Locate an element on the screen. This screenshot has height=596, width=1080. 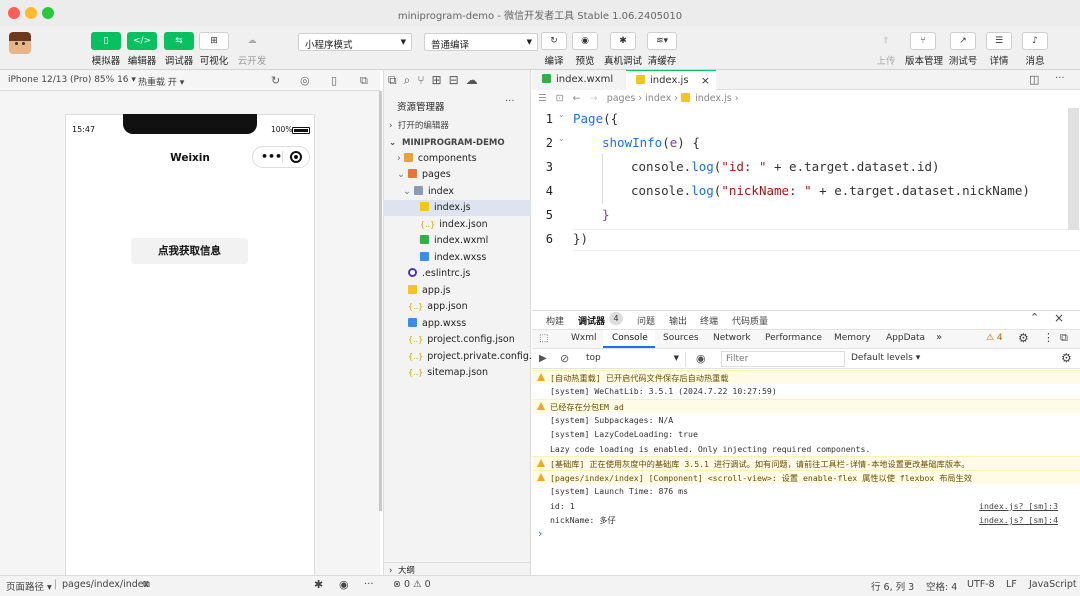
devtools-more-tabs: » is located at coordinates (939, 337).